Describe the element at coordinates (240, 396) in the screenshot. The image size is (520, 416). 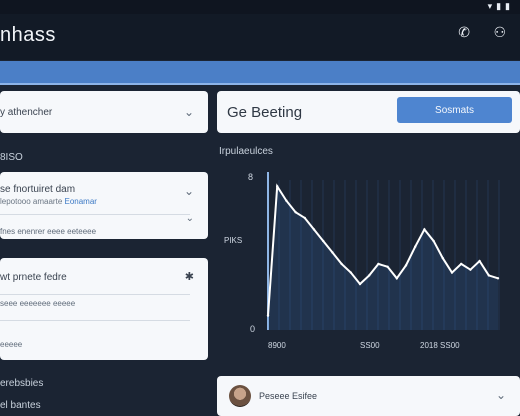
I see `avatar` at that location.